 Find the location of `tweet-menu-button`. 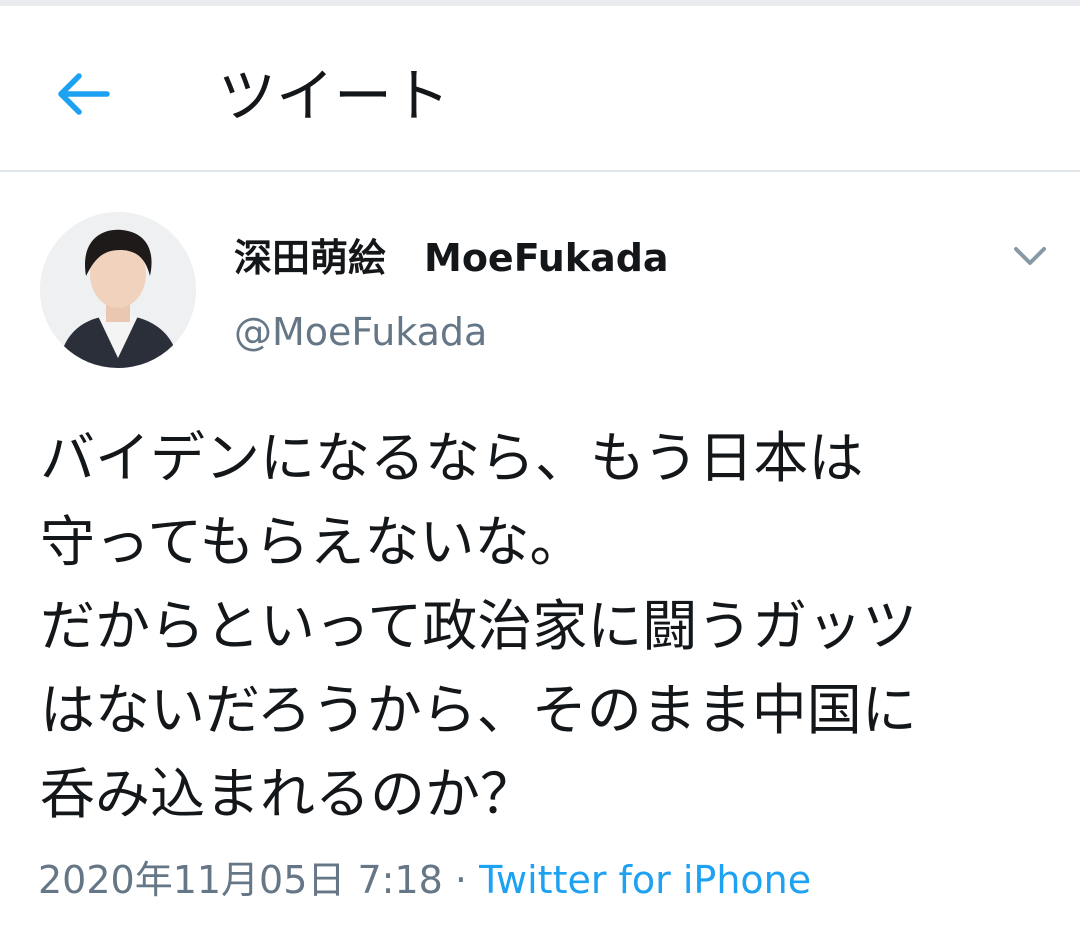

tweet-menu-button is located at coordinates (1030, 258).